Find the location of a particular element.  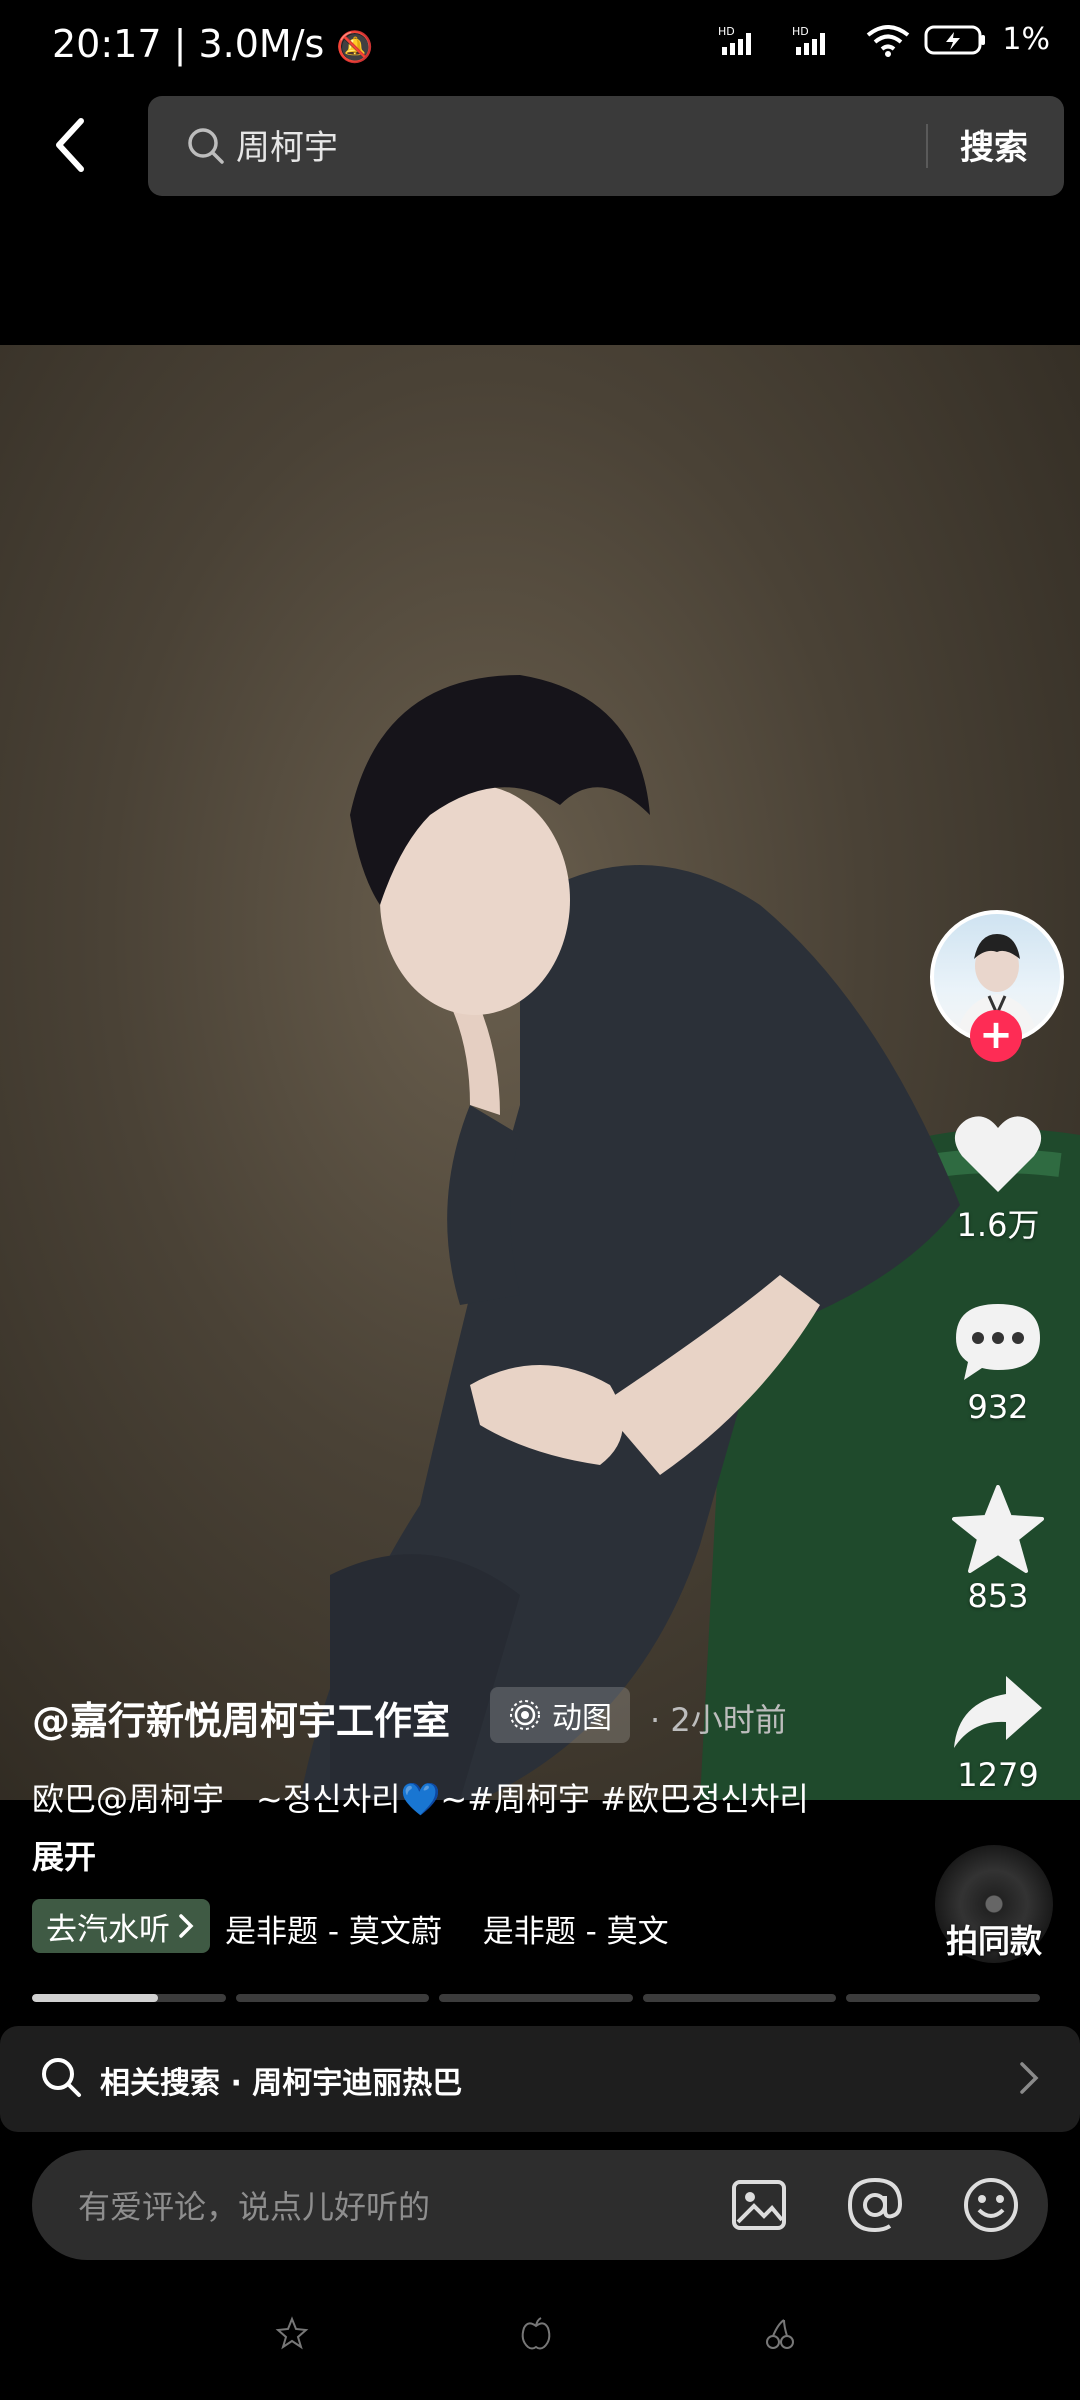

type-badge: 动图 is located at coordinates (560, 1715).